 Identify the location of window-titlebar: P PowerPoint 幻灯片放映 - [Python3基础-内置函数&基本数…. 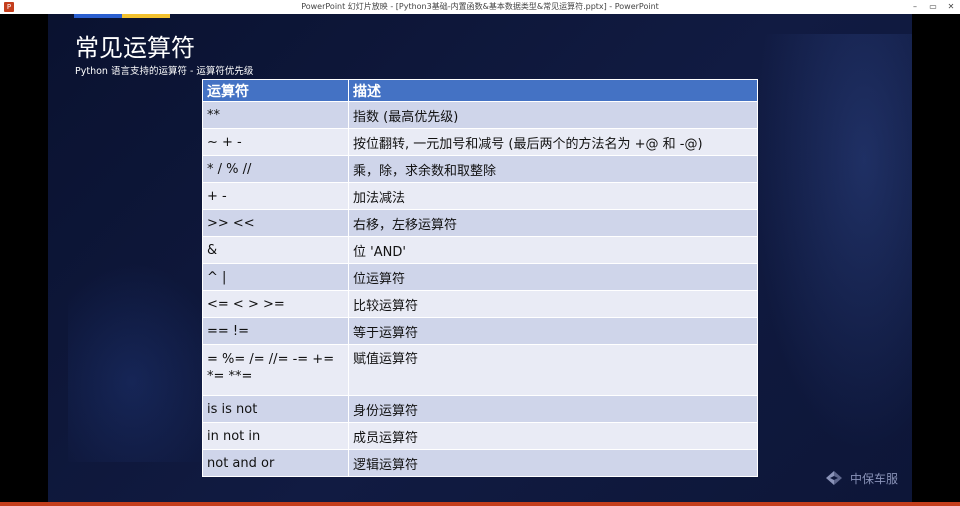
(480, 7).